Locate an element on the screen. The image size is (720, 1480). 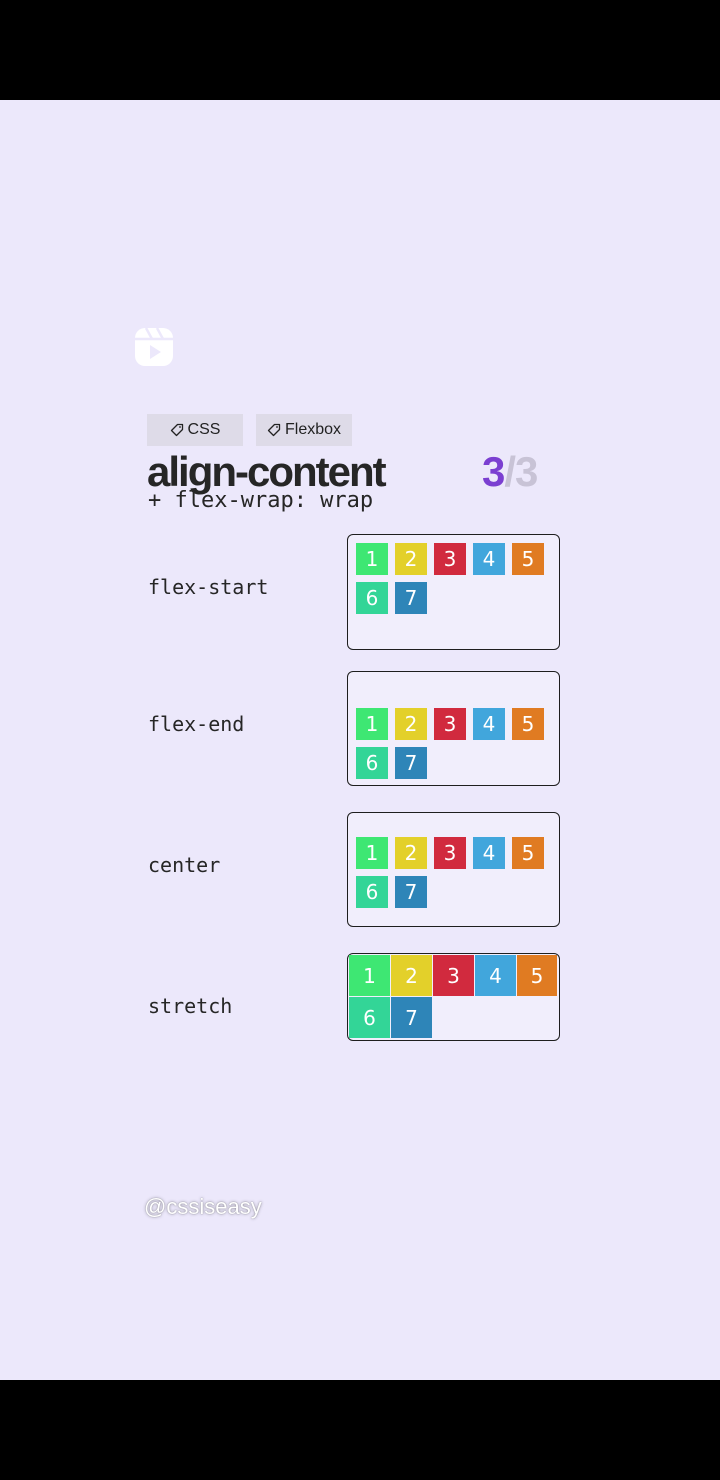
demo-box-flex-end: 1 2 3 4 5 6 7 is located at coordinates (453, 728).